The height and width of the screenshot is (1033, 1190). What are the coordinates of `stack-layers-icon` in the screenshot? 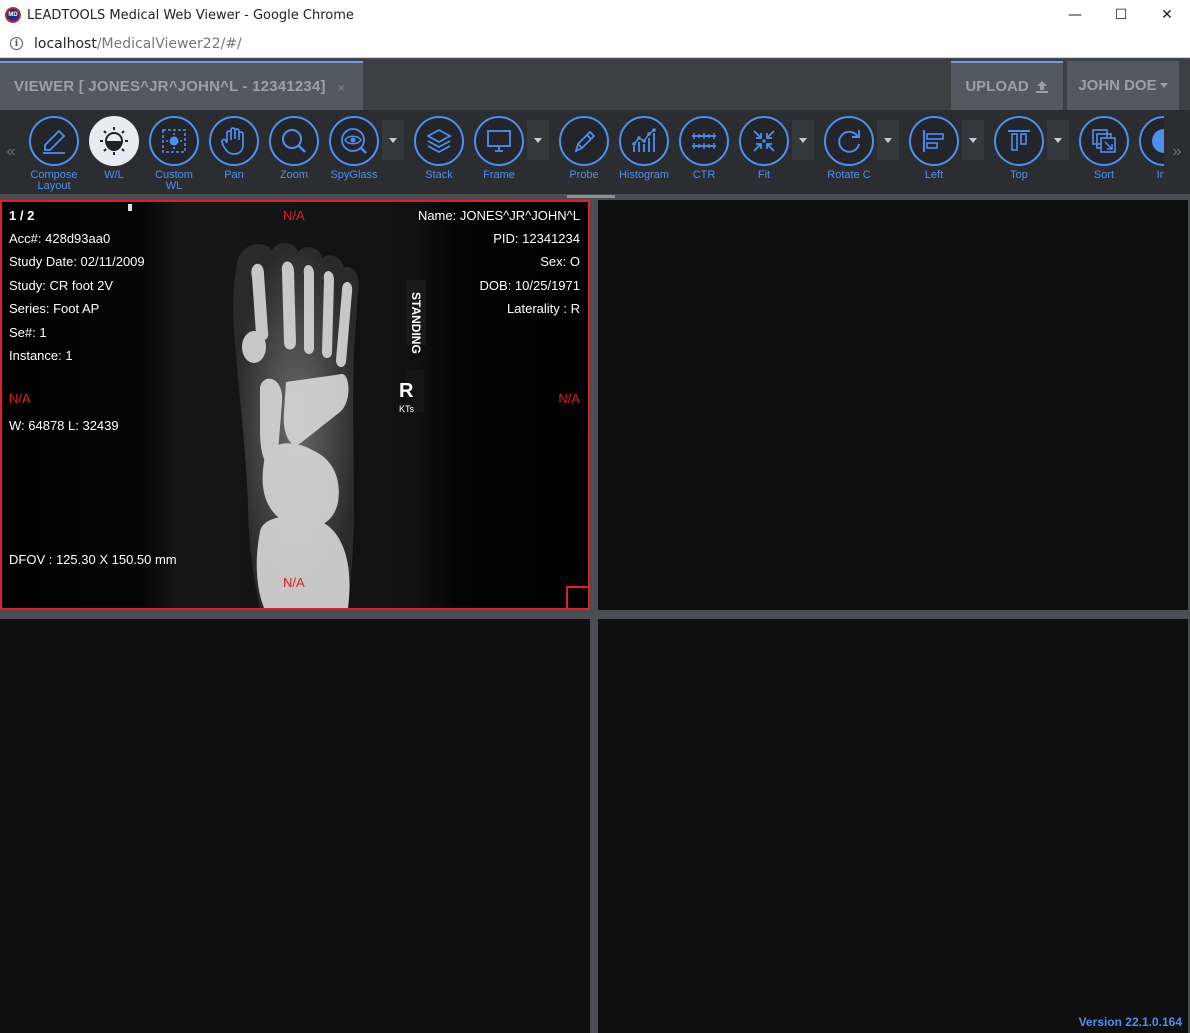 It's located at (439, 141).